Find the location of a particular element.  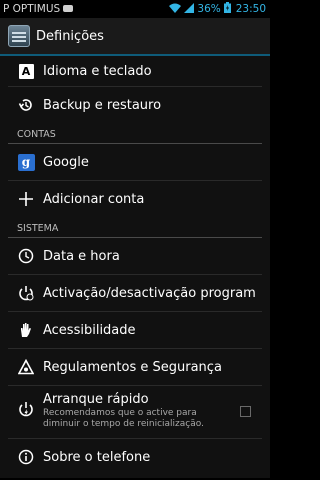

signal-icon is located at coordinates (189, 9).